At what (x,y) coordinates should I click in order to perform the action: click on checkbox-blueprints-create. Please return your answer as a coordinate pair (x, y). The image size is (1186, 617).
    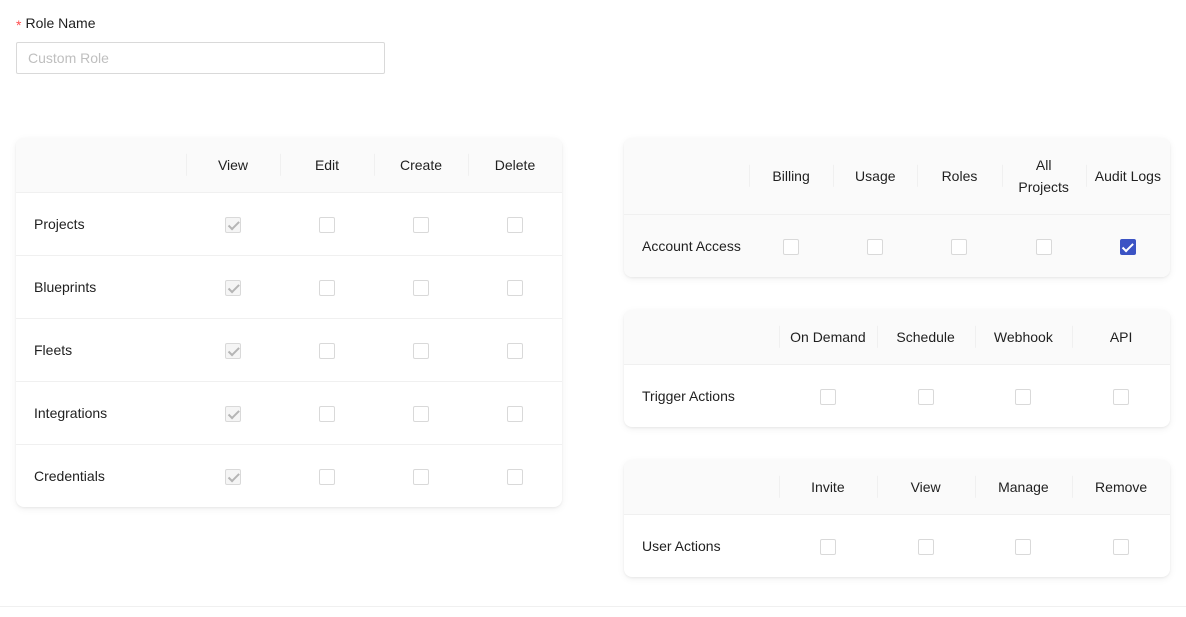
    Looking at the image, I should click on (421, 288).